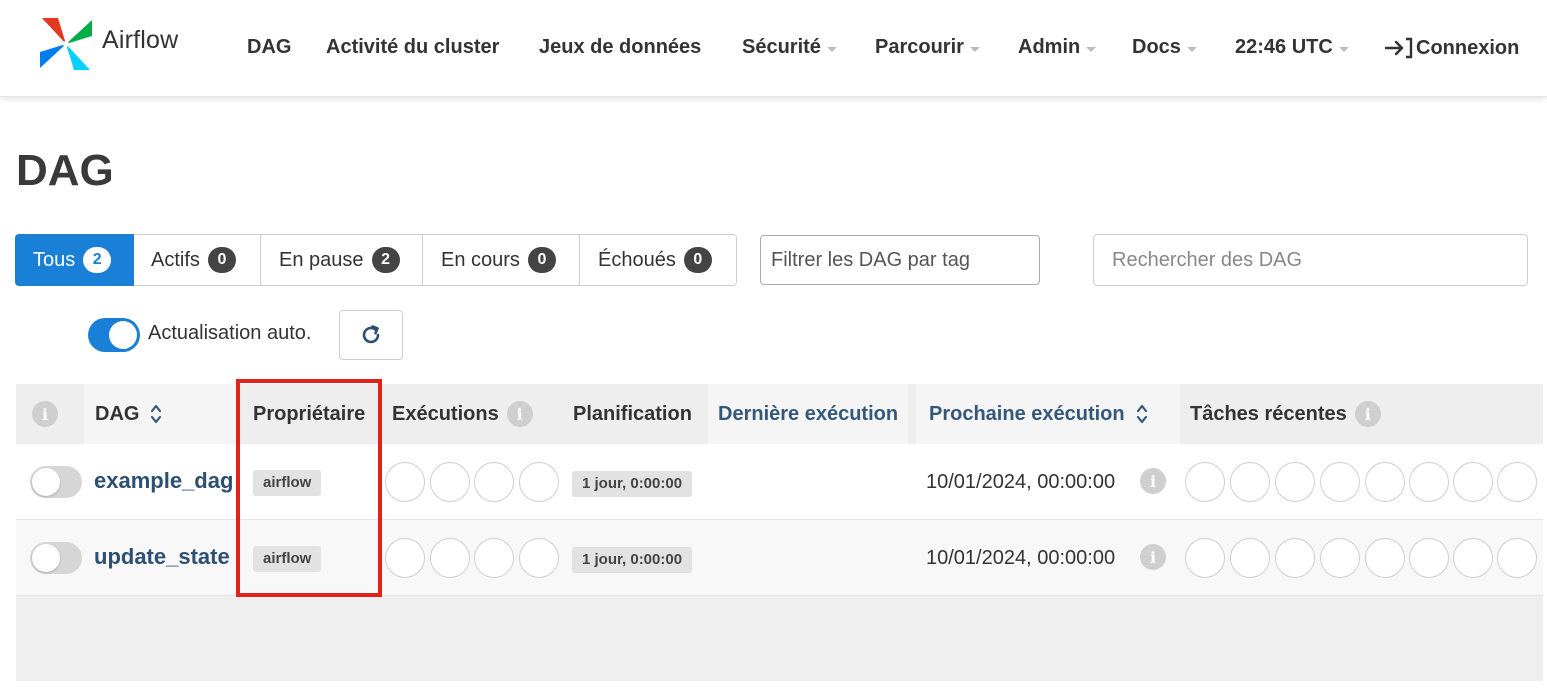 This screenshot has height=688, width=1547. Describe the element at coordinates (1027, 413) in the screenshot. I see `header-next-run-label: Prochaine exécution` at that location.